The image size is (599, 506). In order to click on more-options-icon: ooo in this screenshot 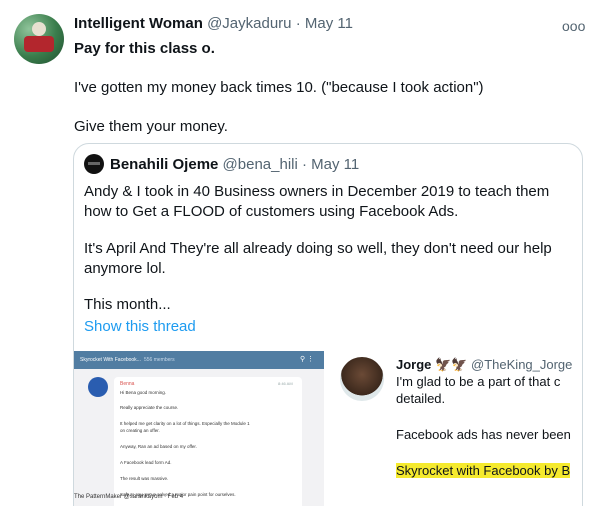, I will do `click(573, 26)`.